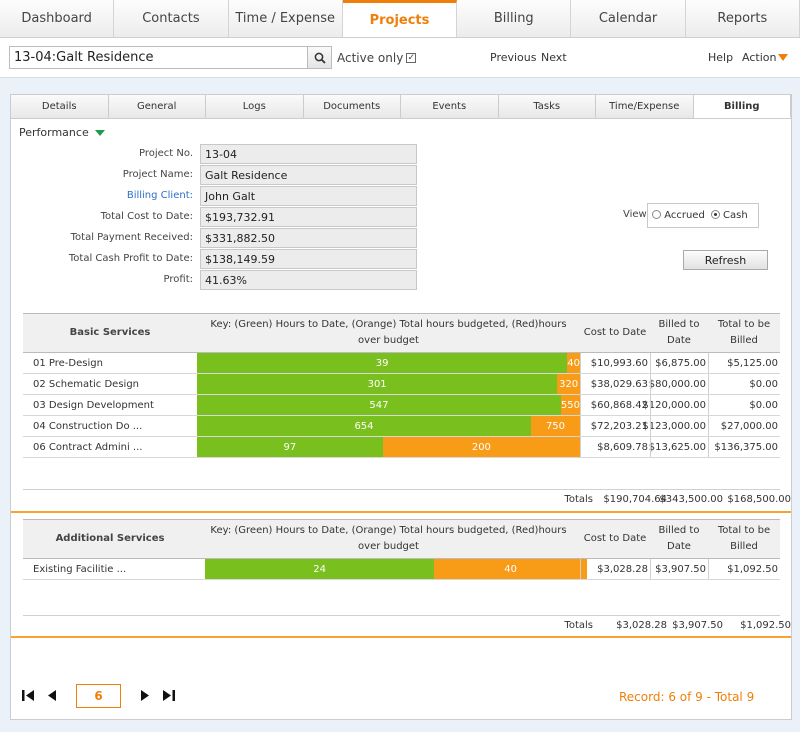 This screenshot has height=732, width=800. I want to click on performance-toggle: Performance, so click(62, 132).